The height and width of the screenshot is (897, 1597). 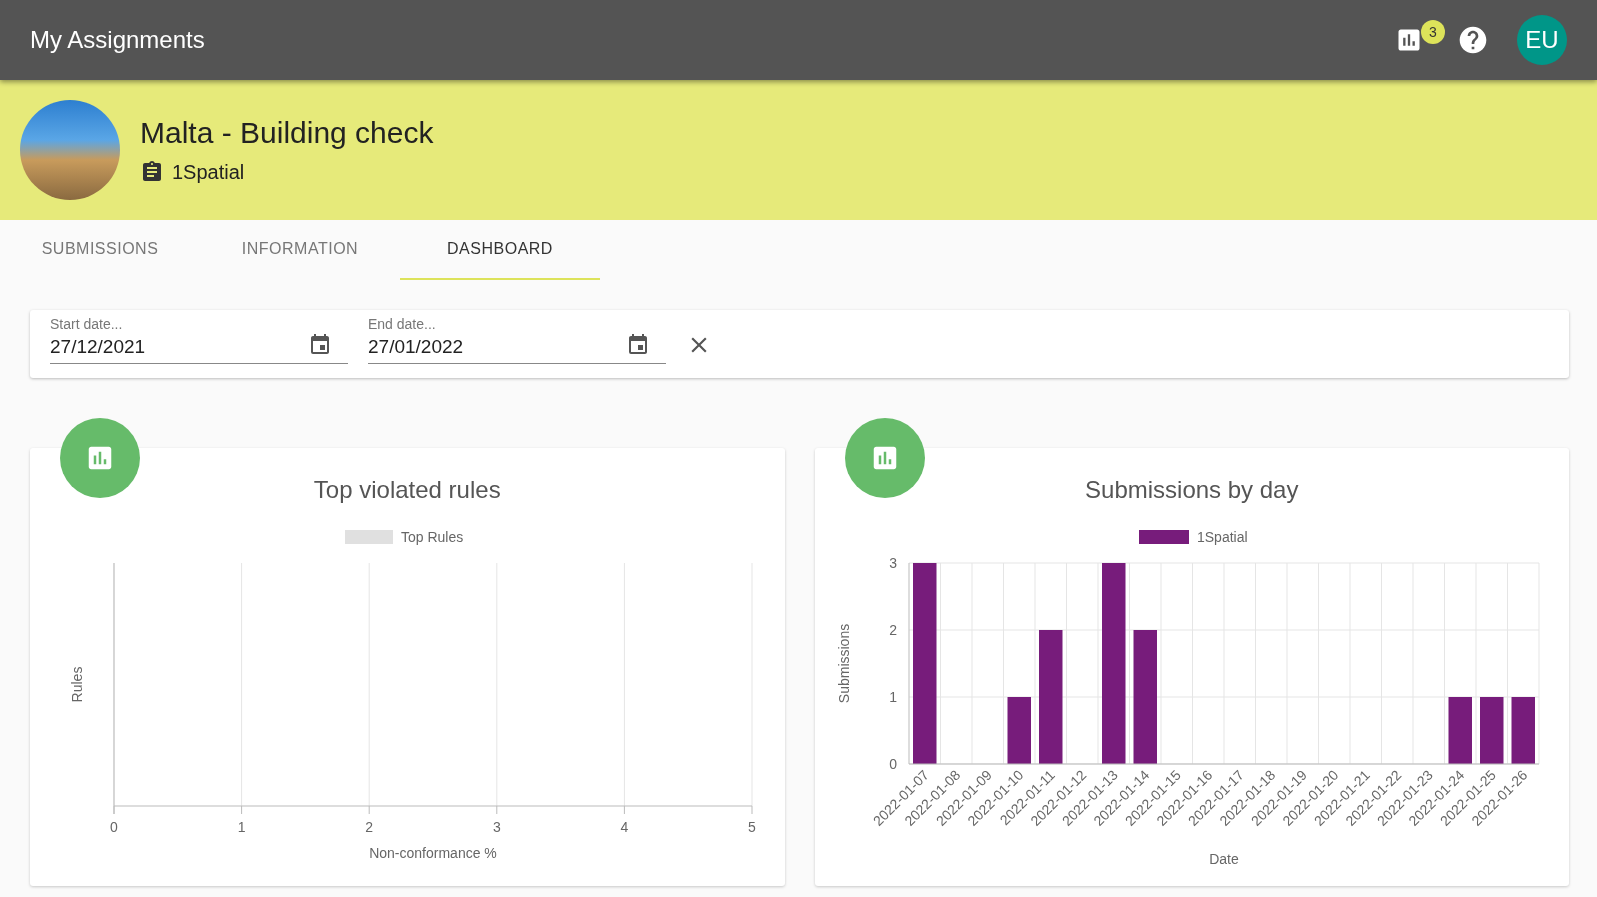 I want to click on axis-title: Submissions, so click(x=844, y=663).